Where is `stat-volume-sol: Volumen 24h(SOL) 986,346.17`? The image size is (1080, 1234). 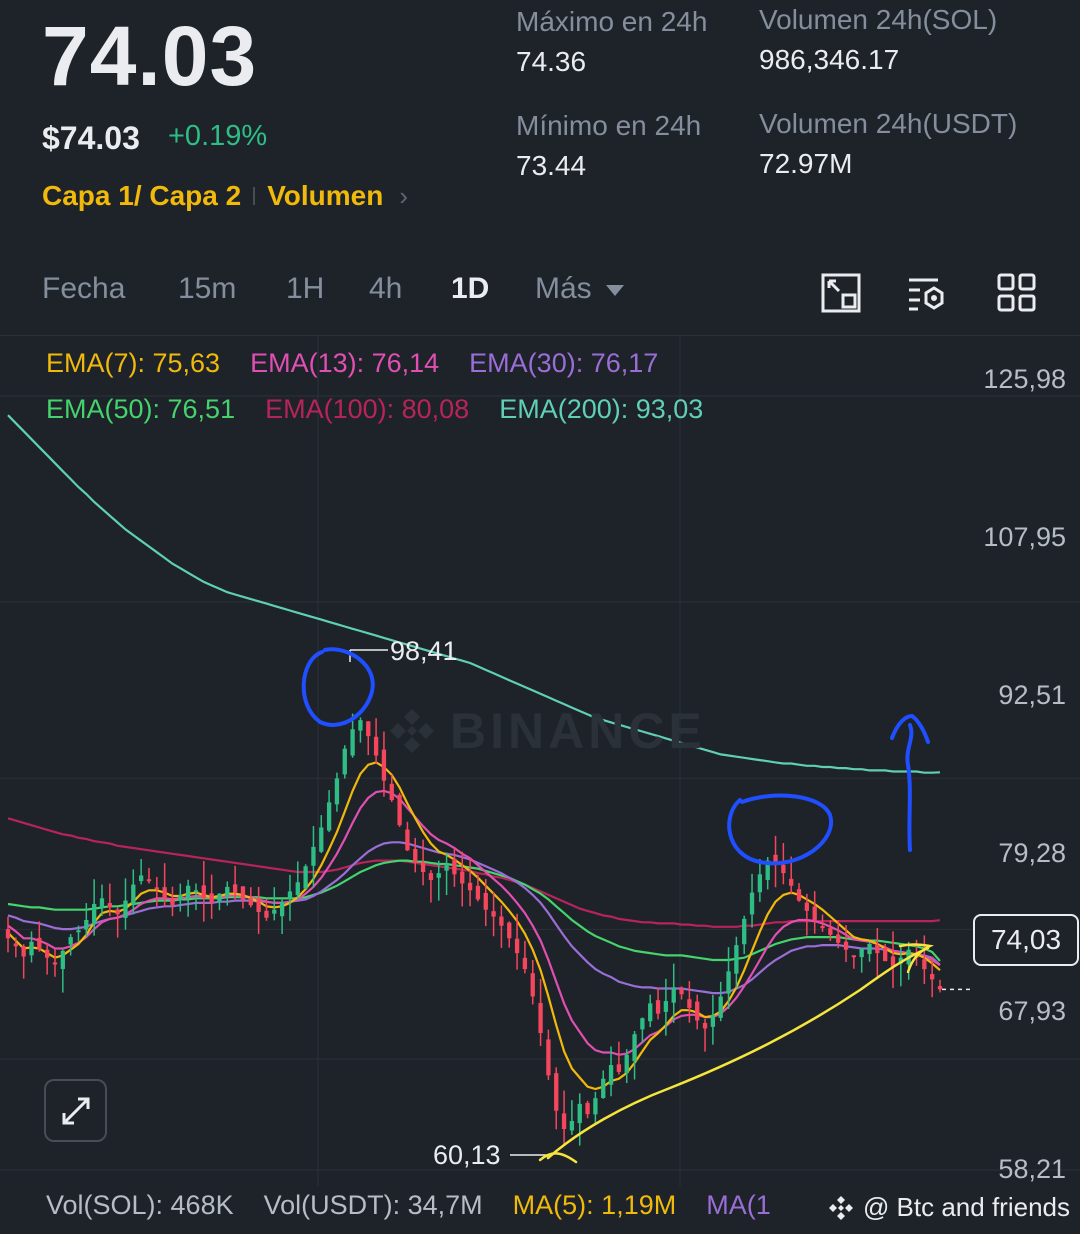
stat-volume-sol: Volumen 24h(SOL) 986,346.17 is located at coordinates (878, 40).